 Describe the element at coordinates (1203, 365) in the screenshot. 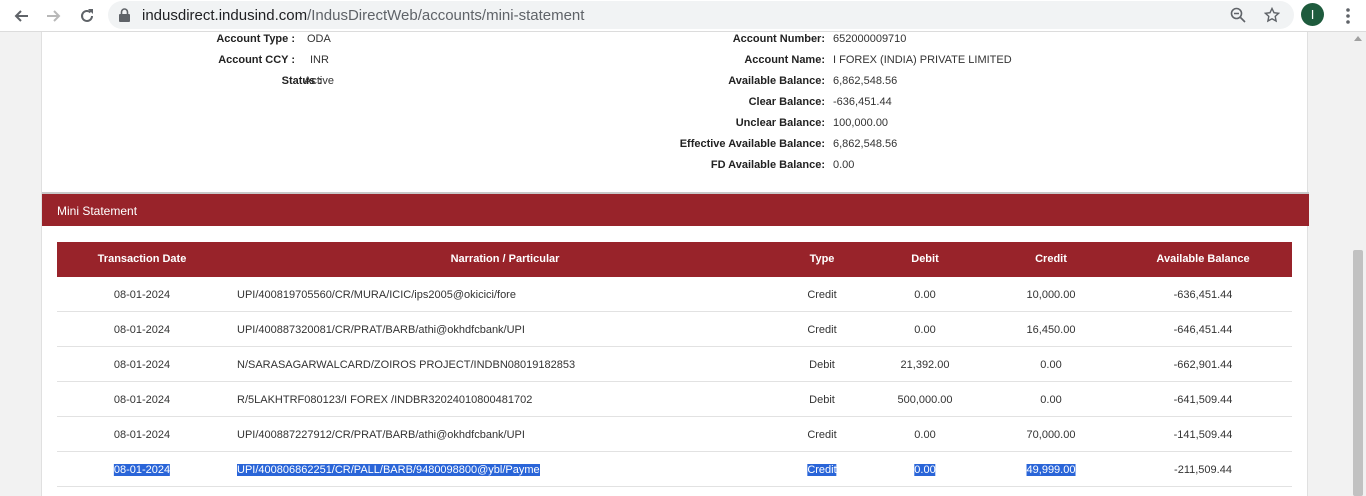

I see `row-balance: -662,901.44` at that location.